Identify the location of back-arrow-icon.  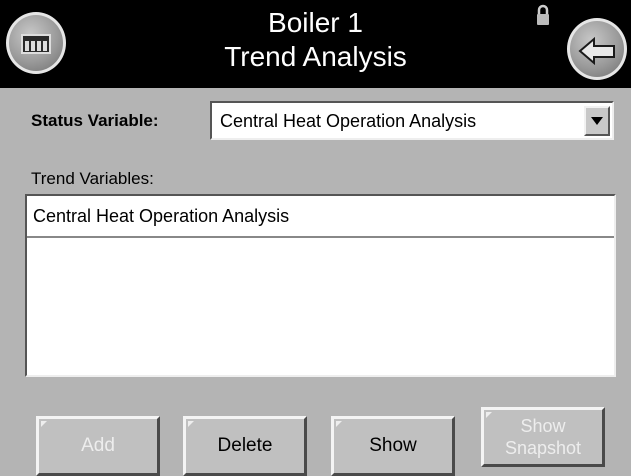
(596, 51).